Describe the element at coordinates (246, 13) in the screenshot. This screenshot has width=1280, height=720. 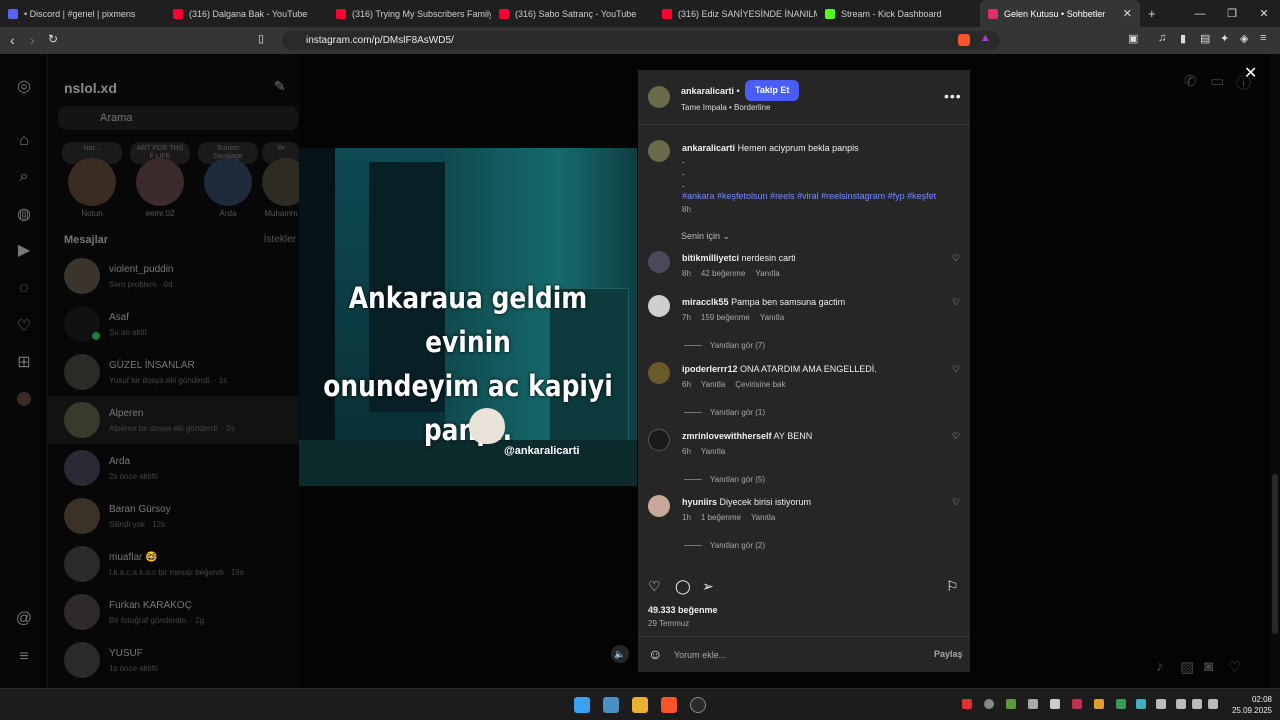
I see `tab-youtube-1: (316) Dalgana Bak - YouTube` at that location.